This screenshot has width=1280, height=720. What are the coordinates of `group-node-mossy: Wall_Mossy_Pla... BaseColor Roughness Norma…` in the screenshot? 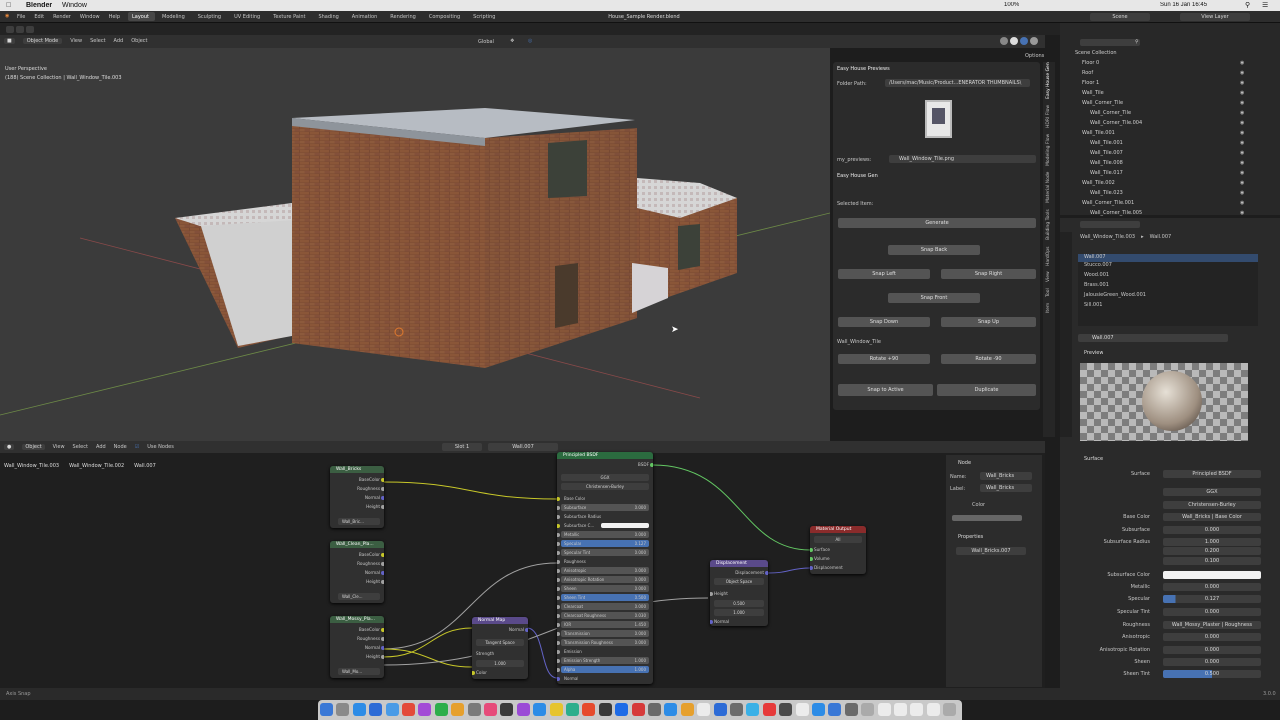 It's located at (357, 647).